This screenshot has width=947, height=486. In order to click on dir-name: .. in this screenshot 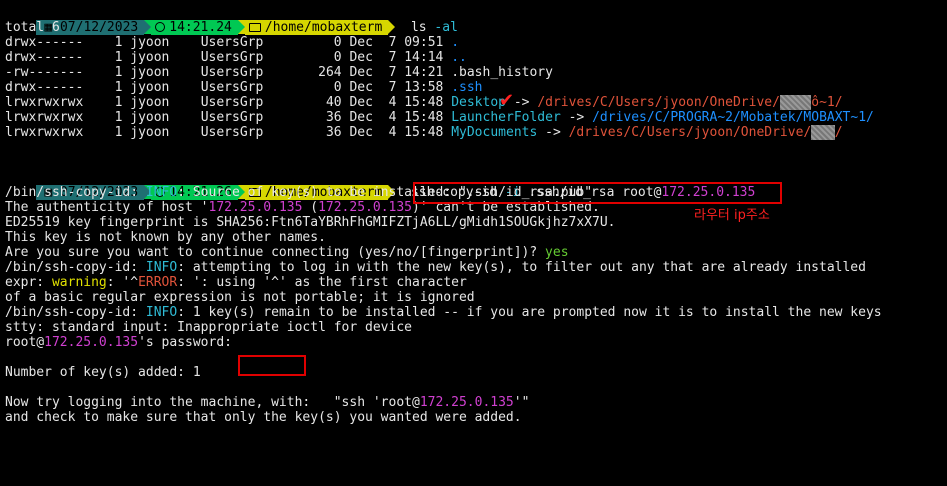, I will do `click(459, 57)`.